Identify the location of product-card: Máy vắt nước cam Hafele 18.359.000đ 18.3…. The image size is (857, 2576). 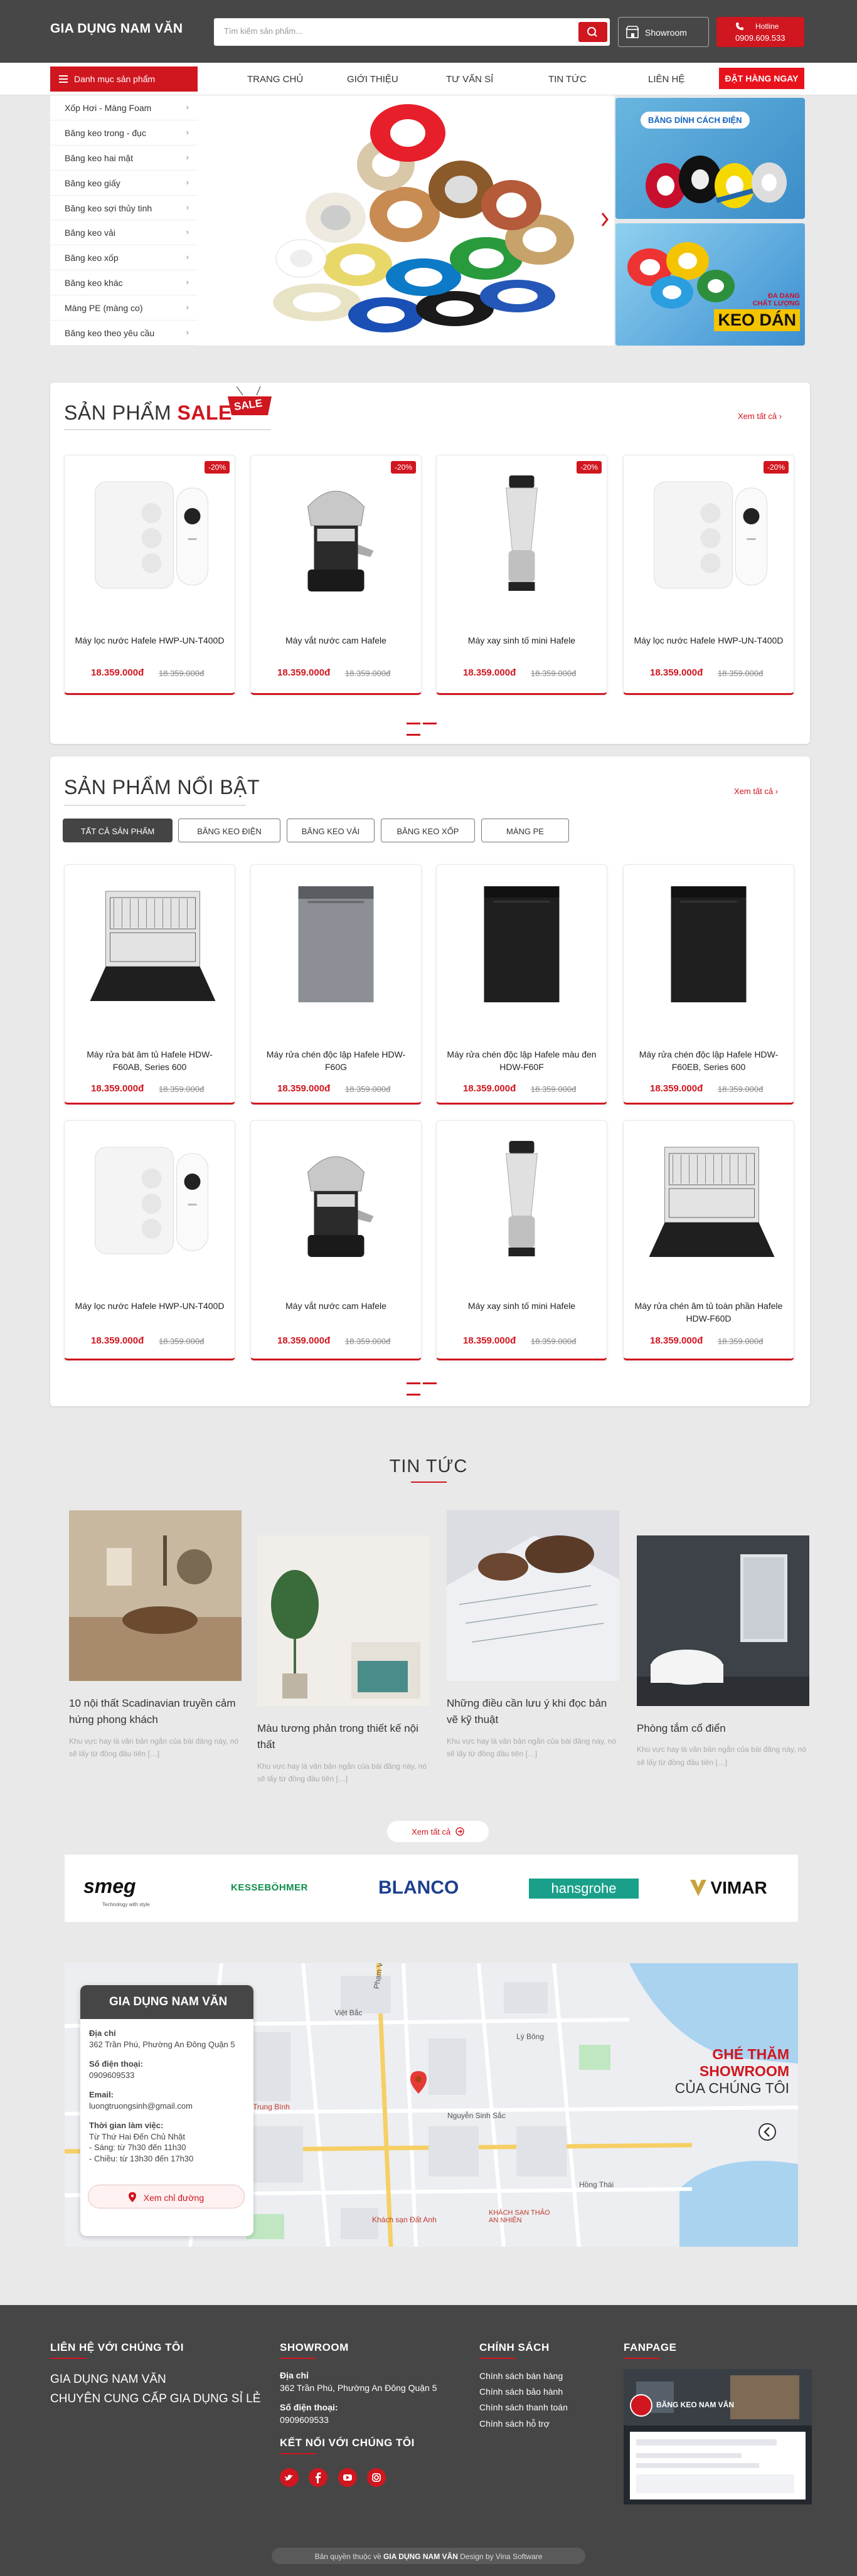
(336, 1240).